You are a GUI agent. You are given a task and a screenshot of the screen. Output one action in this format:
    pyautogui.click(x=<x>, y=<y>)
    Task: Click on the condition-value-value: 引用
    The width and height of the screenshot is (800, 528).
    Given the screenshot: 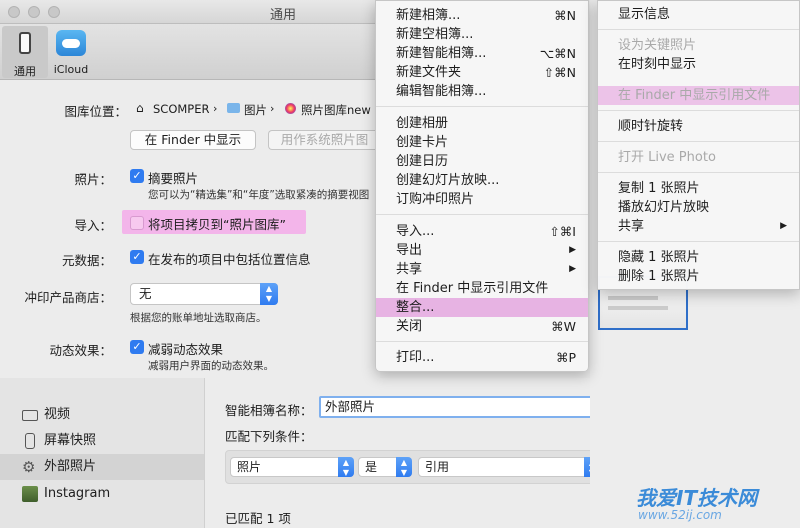 What is the action you would take?
    pyautogui.click(x=437, y=467)
    